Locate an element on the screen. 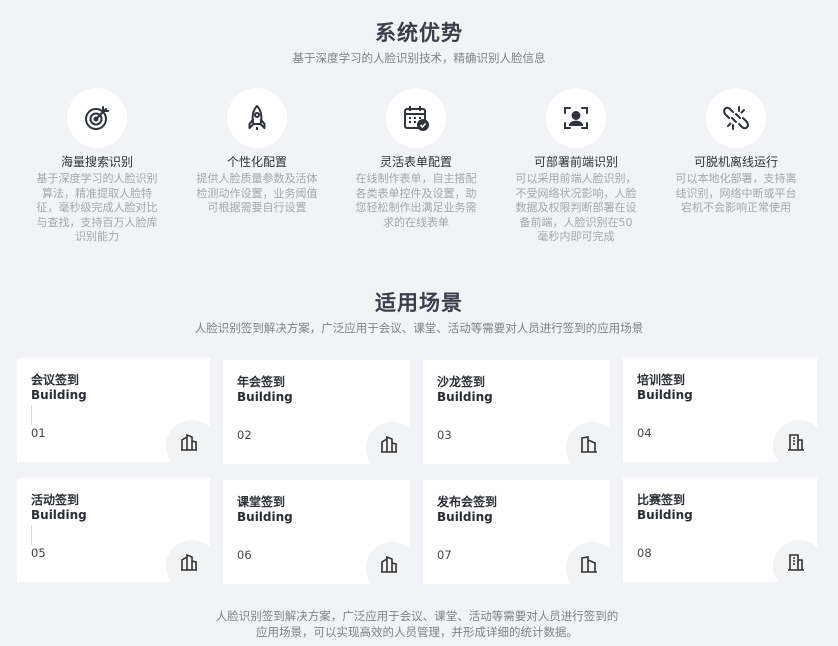  feature-desc: 提供人脸质量参数及活体检测动作设置，业务阈值可根据需要自行设置 is located at coordinates (257, 193).